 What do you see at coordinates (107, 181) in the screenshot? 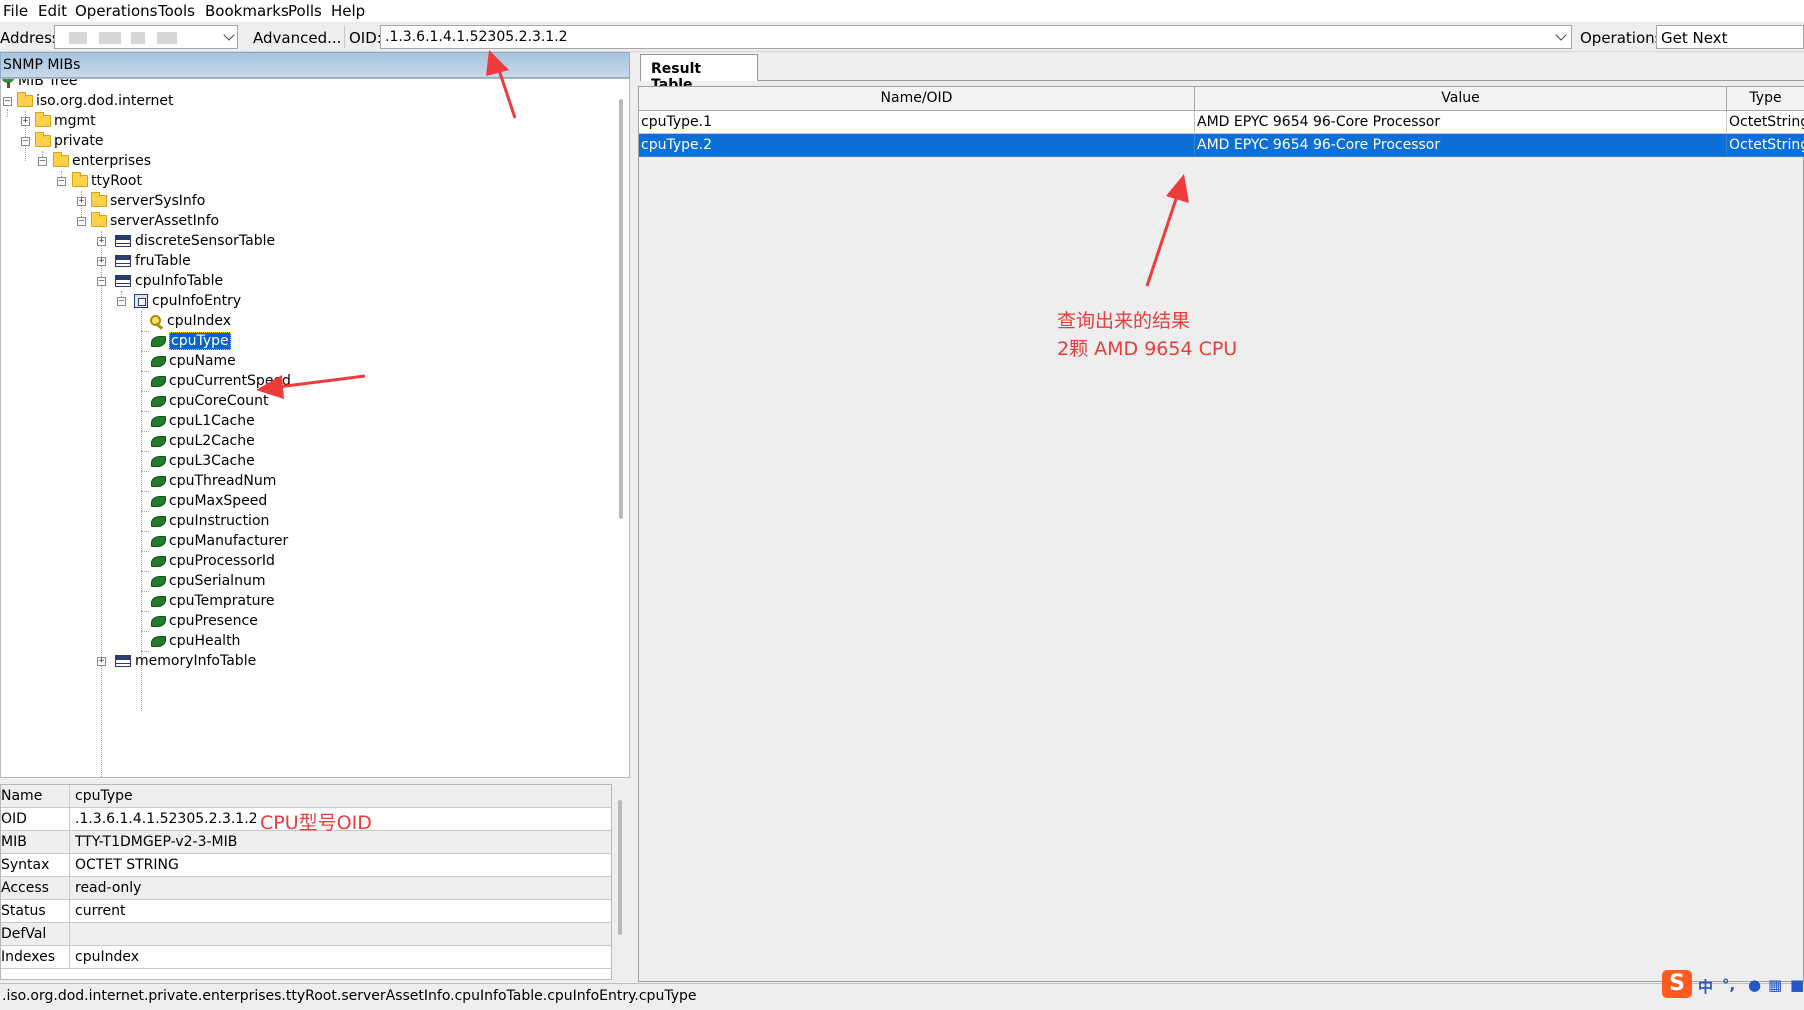
I see `tree-node-ttyroot: ttyRoot` at bounding box center [107, 181].